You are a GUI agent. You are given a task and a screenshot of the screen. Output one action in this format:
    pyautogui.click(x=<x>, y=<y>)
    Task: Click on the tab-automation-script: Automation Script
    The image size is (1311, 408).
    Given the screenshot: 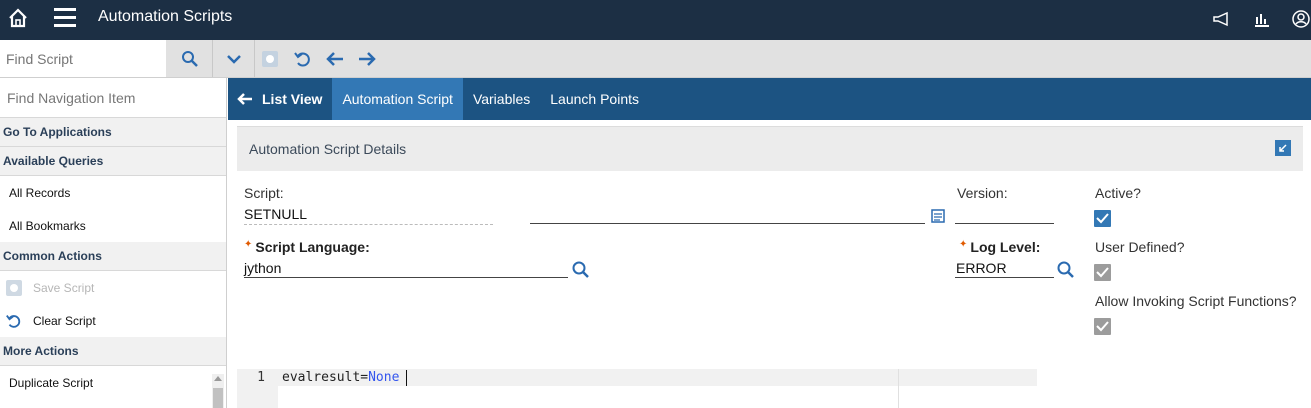 What is the action you would take?
    pyautogui.click(x=397, y=99)
    